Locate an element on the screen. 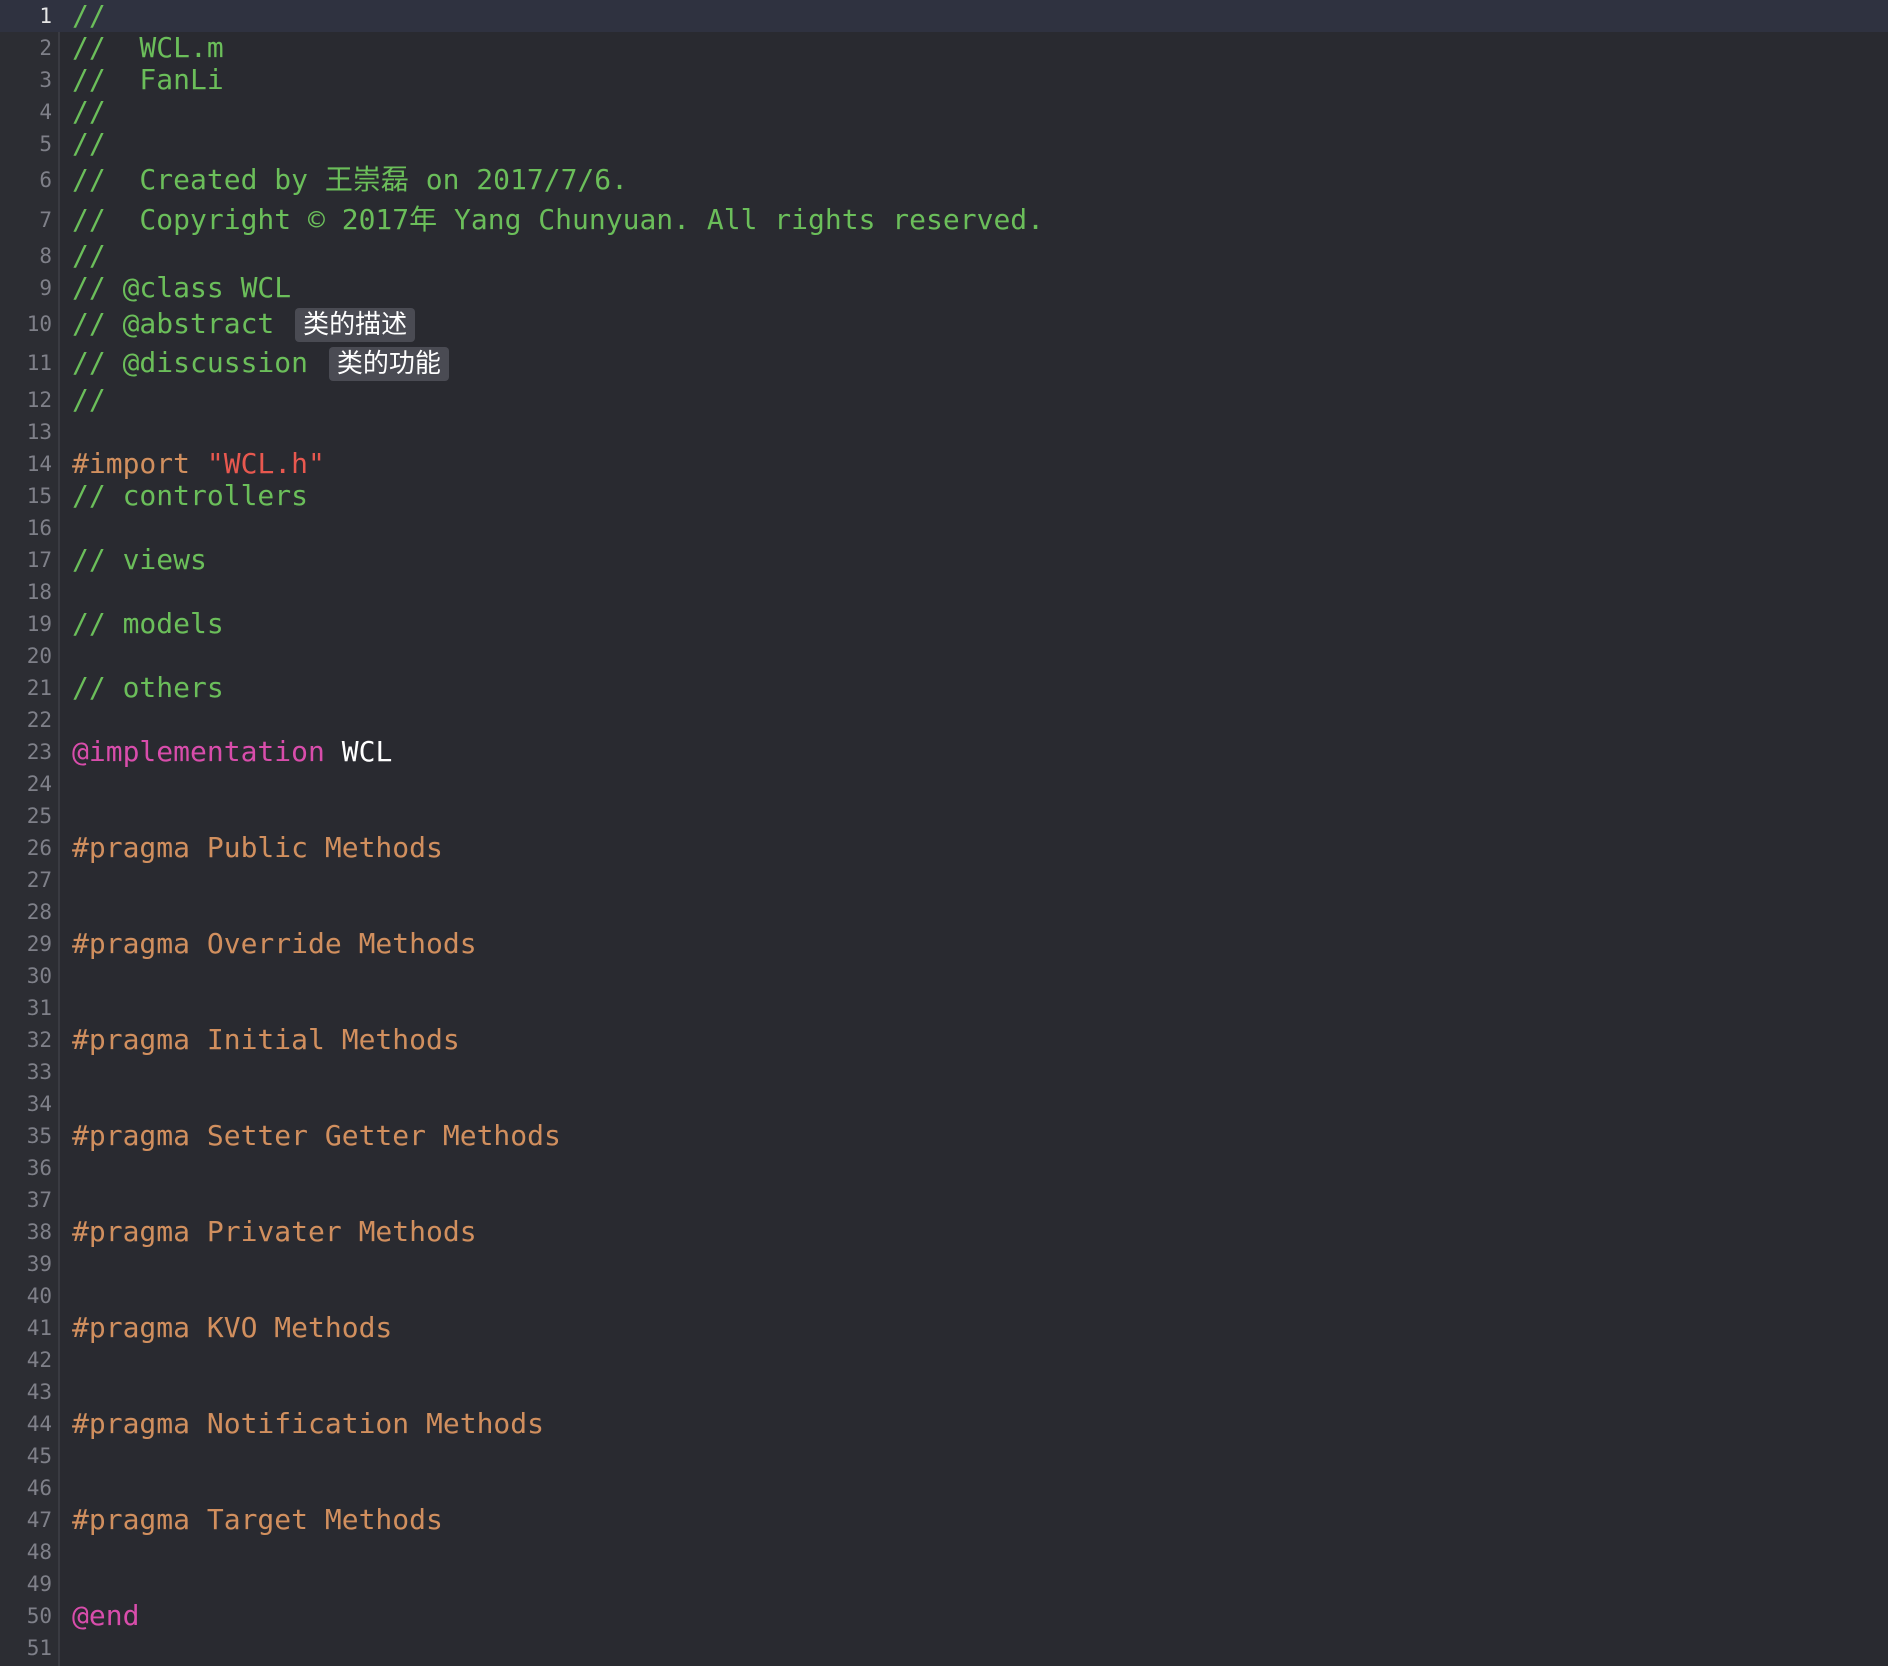 This screenshot has width=1888, height=1666. comment-line: // @discussion 类的功能 is located at coordinates (260, 363).